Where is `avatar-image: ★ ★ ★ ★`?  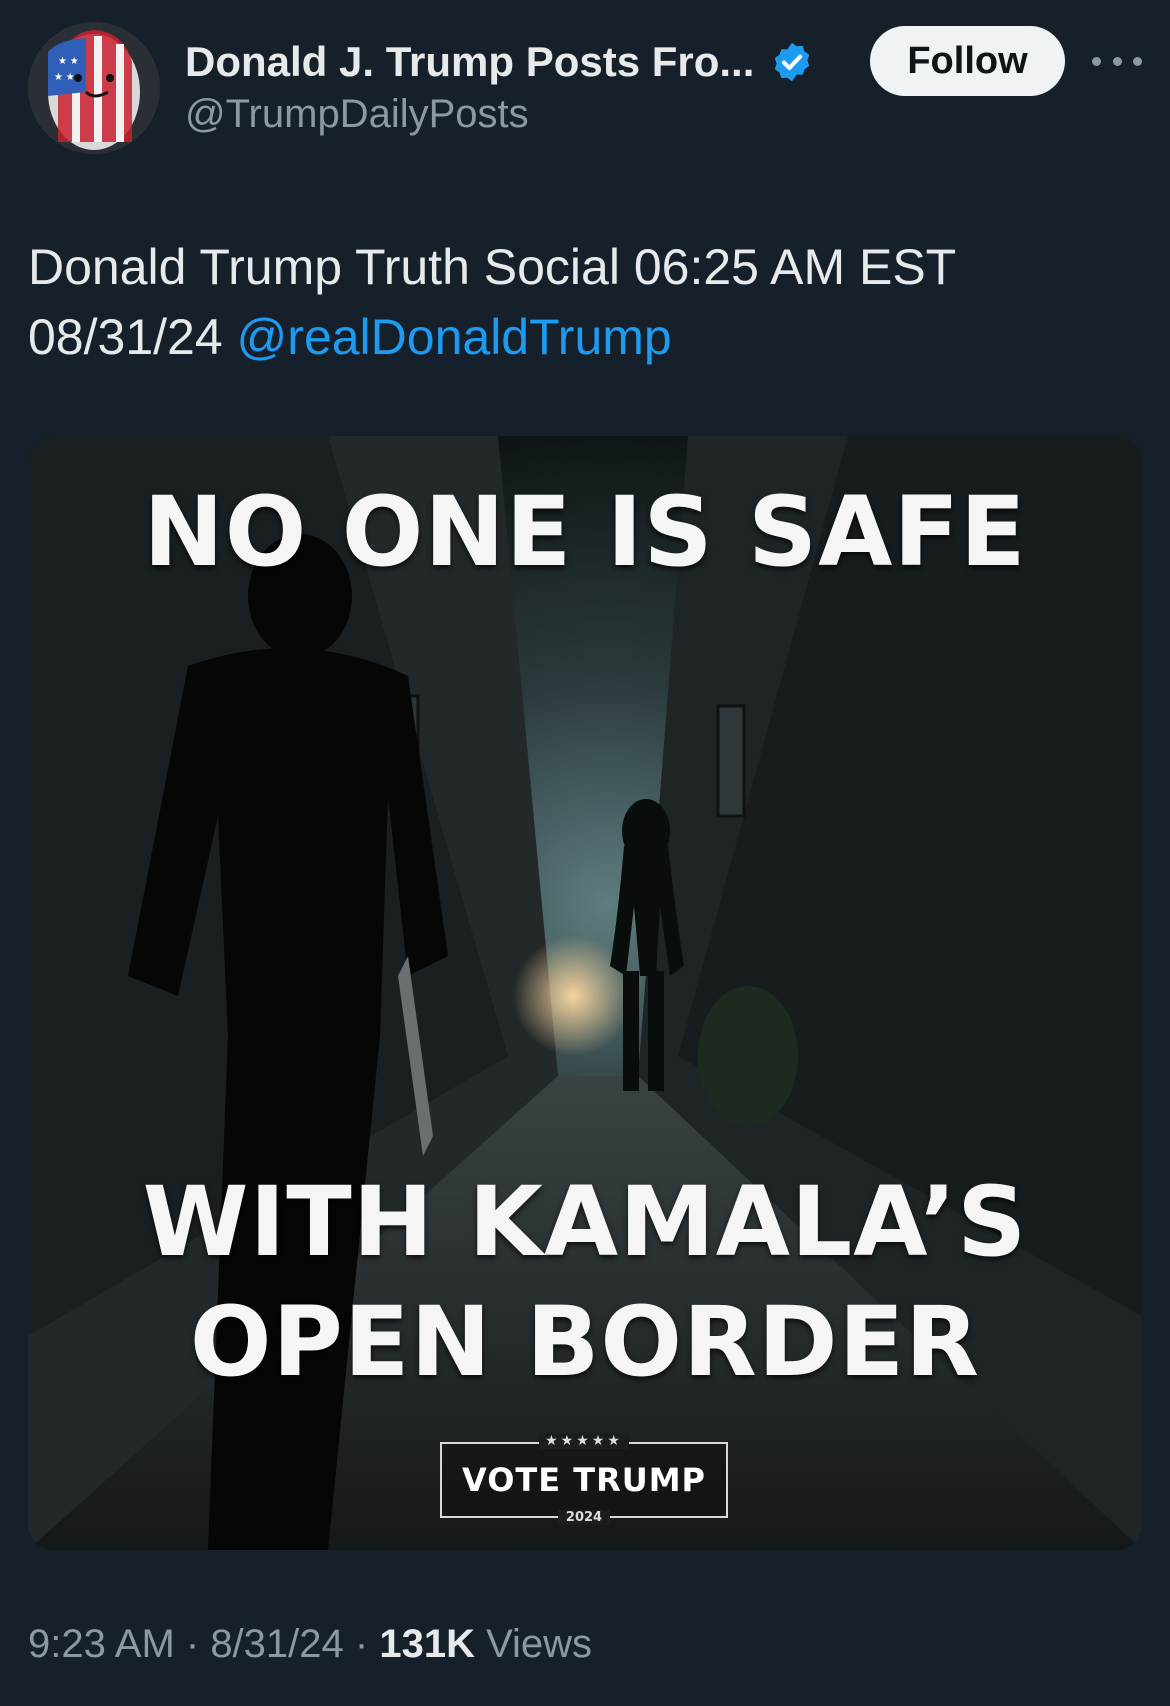 avatar-image: ★ ★ ★ ★ is located at coordinates (94, 88).